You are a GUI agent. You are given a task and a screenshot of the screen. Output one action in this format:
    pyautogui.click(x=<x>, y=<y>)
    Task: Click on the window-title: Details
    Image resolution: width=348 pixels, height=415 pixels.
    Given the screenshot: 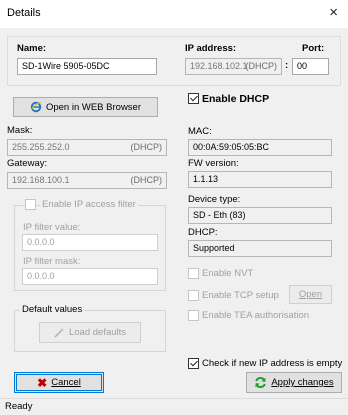 What is the action you would take?
    pyautogui.click(x=24, y=13)
    